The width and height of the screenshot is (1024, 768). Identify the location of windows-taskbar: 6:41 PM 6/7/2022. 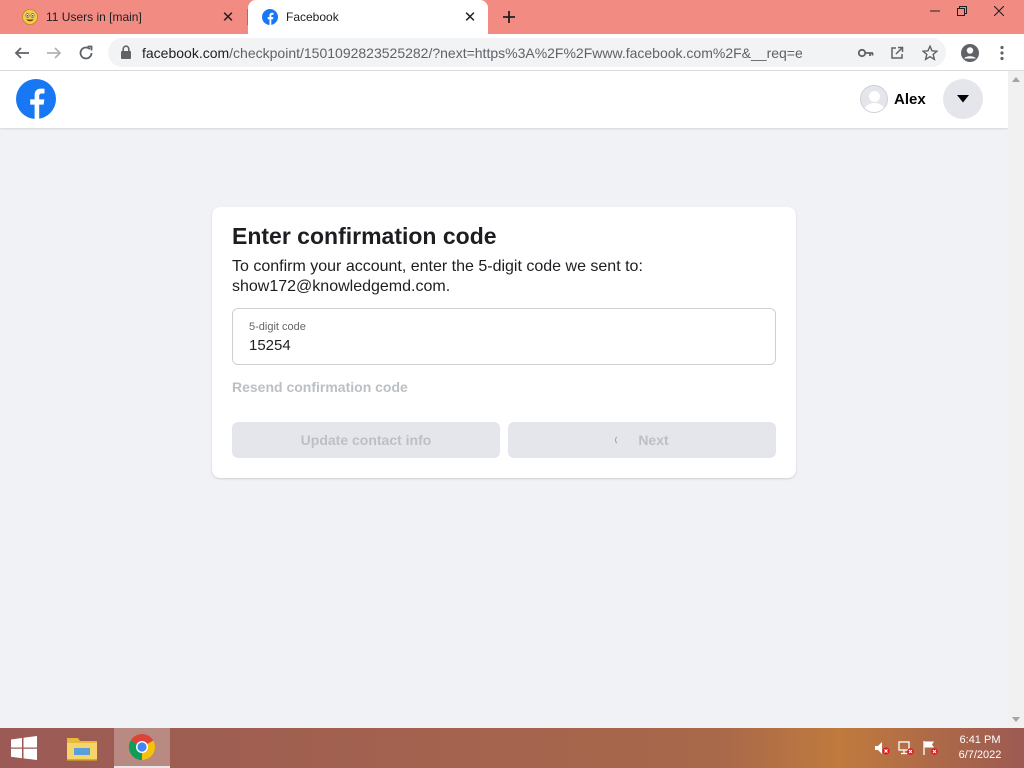
(512, 748).